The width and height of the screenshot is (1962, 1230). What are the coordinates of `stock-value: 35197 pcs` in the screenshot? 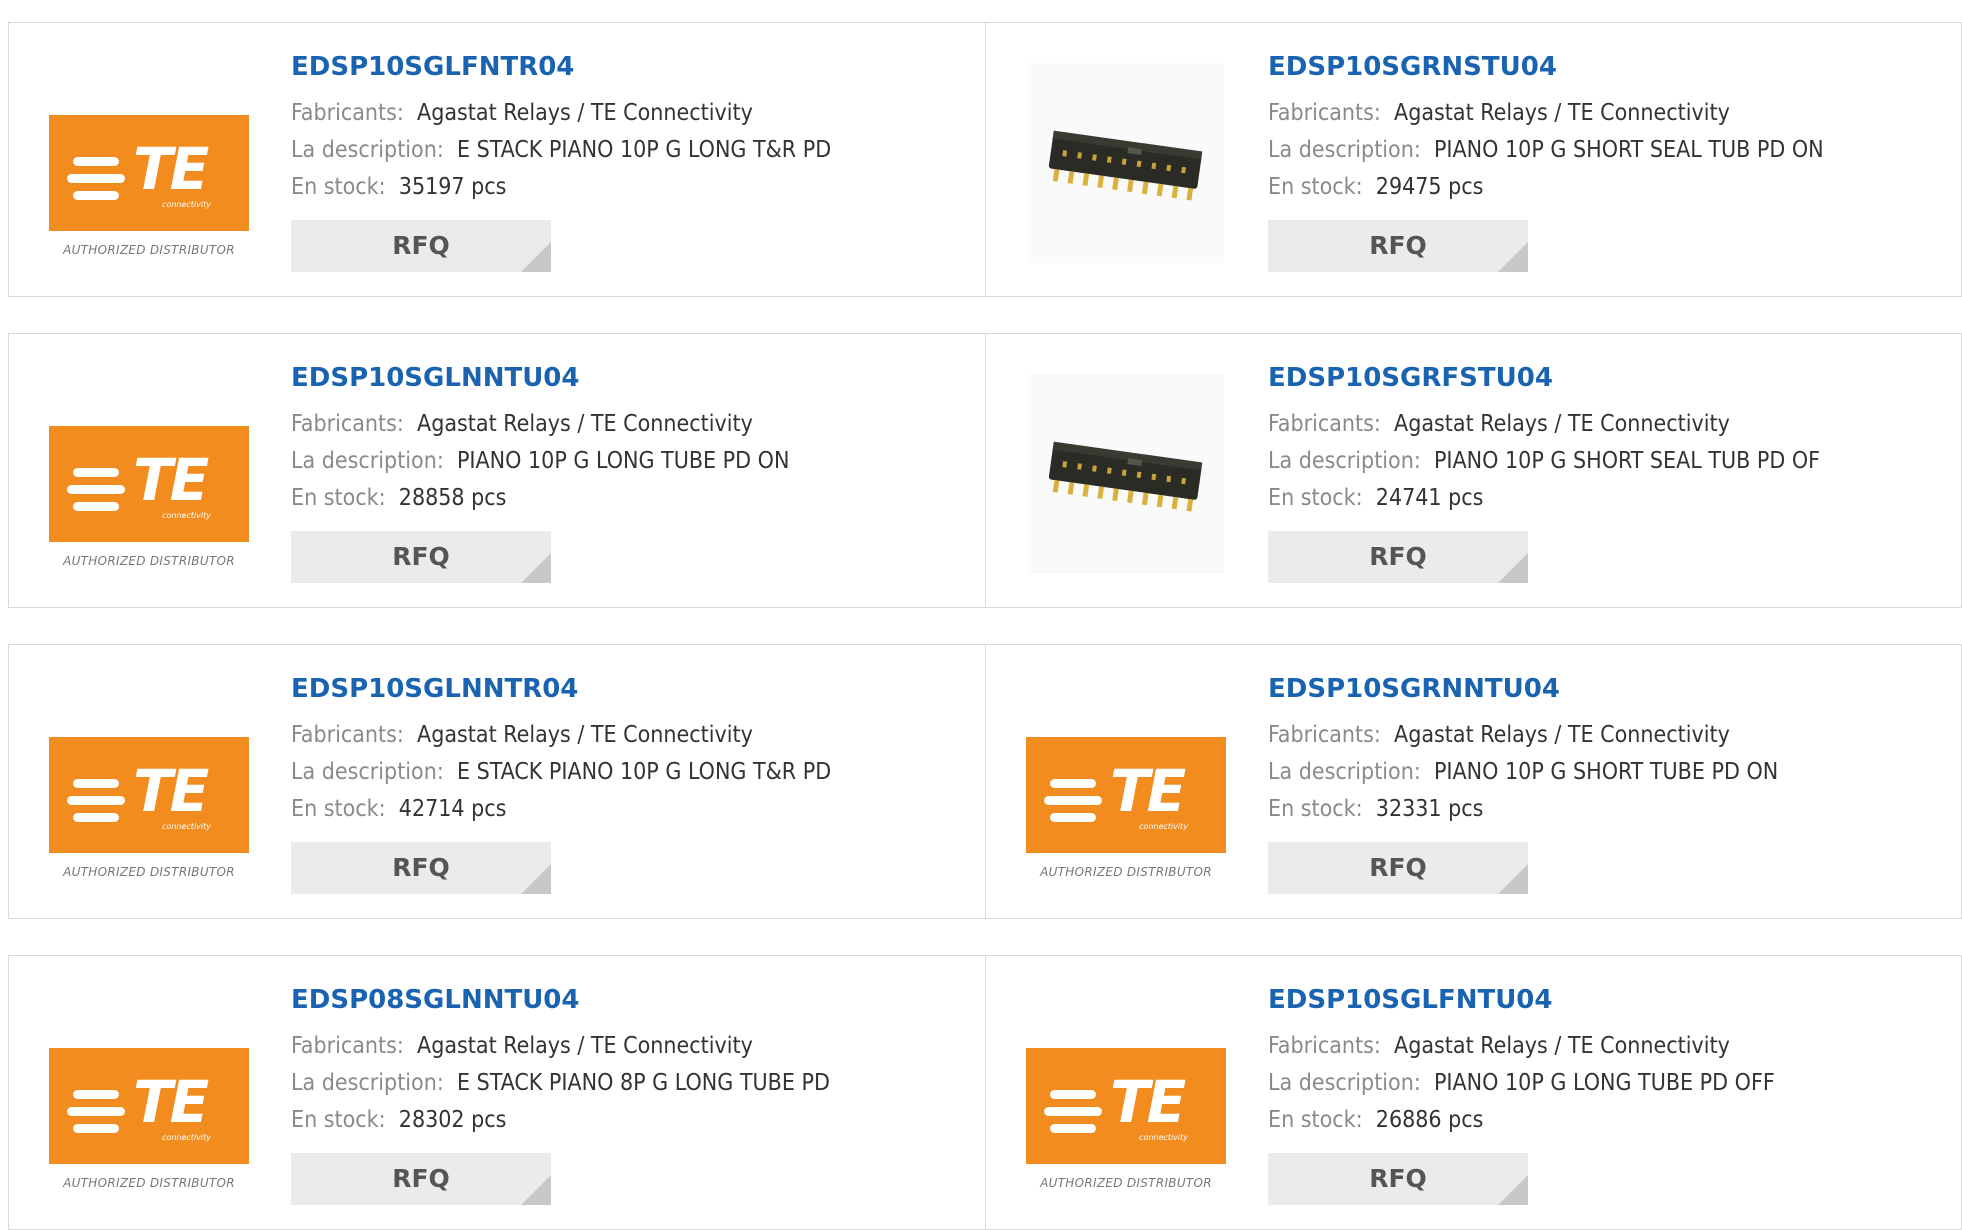 It's located at (452, 187).